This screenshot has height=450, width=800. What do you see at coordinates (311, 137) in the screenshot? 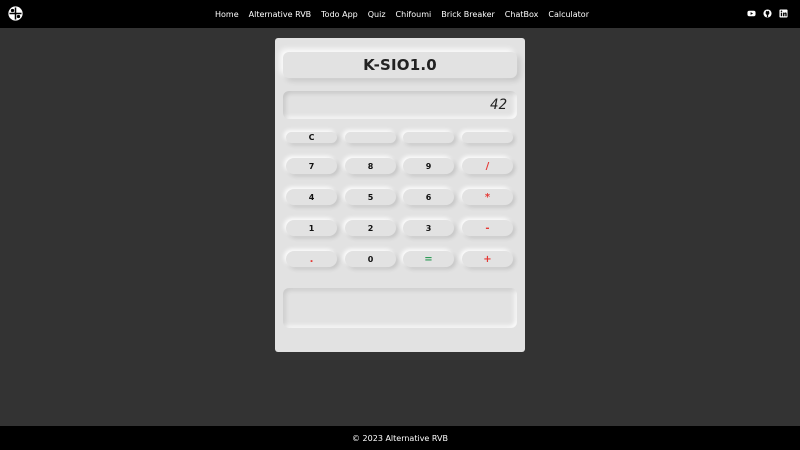
I see `key-clear: C` at bounding box center [311, 137].